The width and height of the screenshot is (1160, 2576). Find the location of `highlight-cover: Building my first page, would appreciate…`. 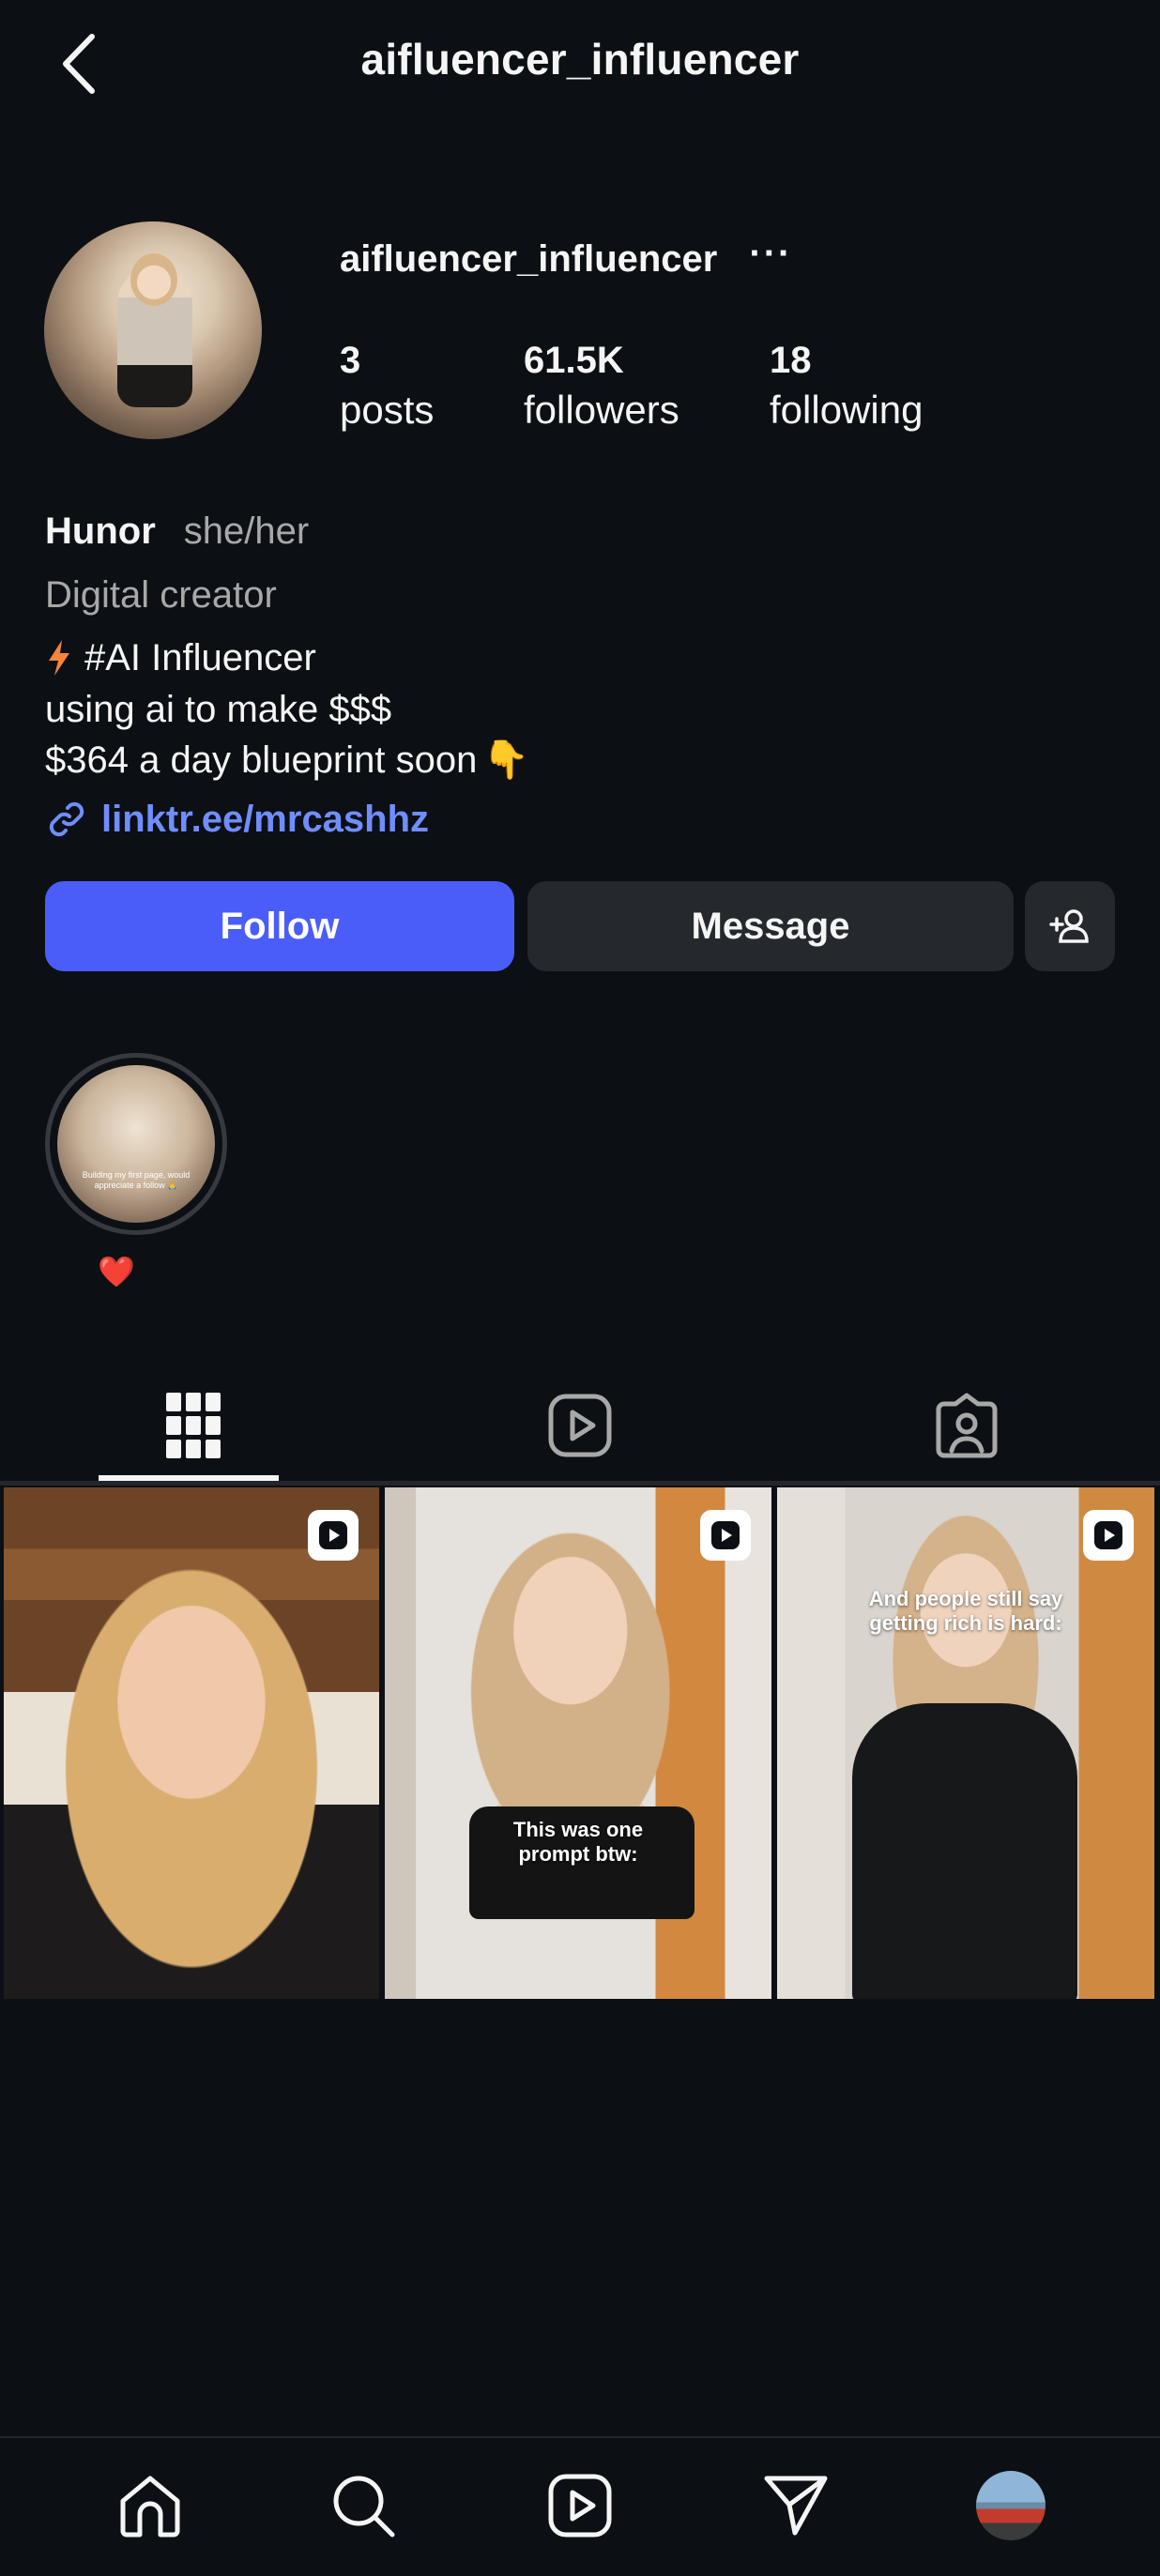

highlight-cover: Building my first page, would appreciate… is located at coordinates (136, 1144).